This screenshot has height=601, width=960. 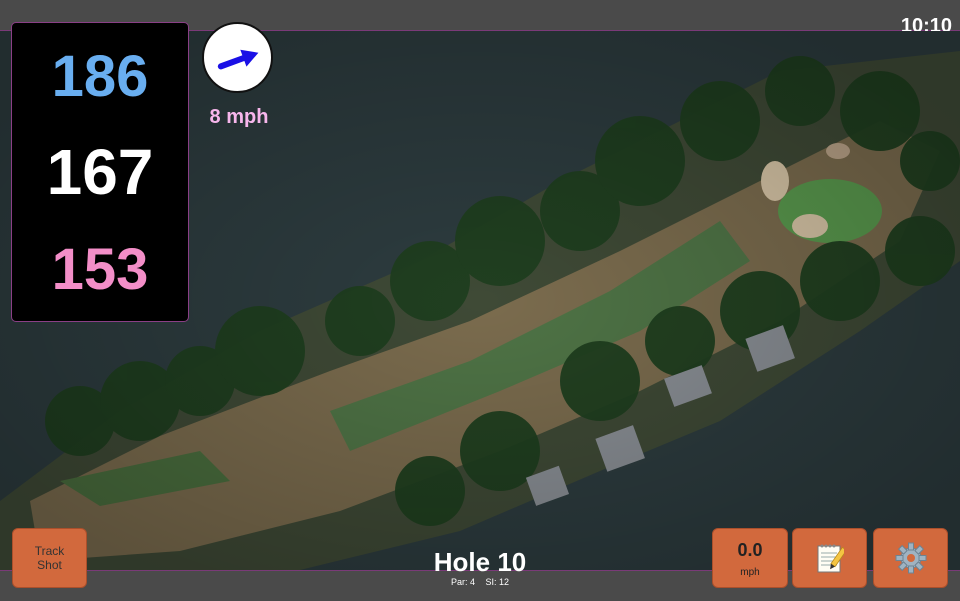 I want to click on wind-speed: 8 mph, so click(x=239, y=117).